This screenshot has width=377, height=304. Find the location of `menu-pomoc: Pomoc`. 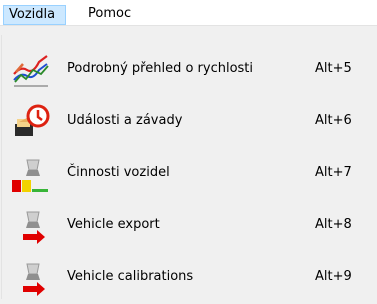

menu-pomoc: Pomoc is located at coordinates (109, 15).